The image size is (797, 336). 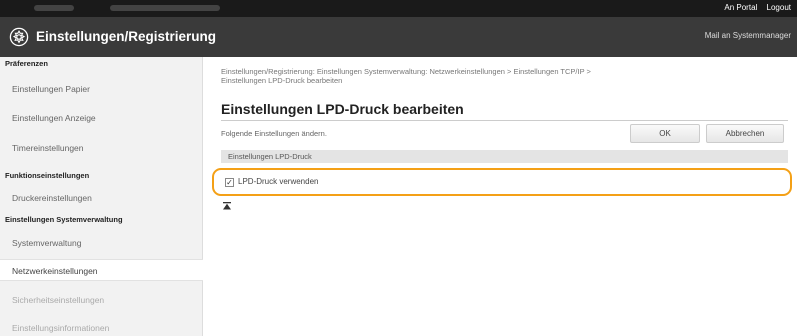 I want to click on sidebar-section-function-settings: Funktionseinstellungen, so click(x=47, y=175).